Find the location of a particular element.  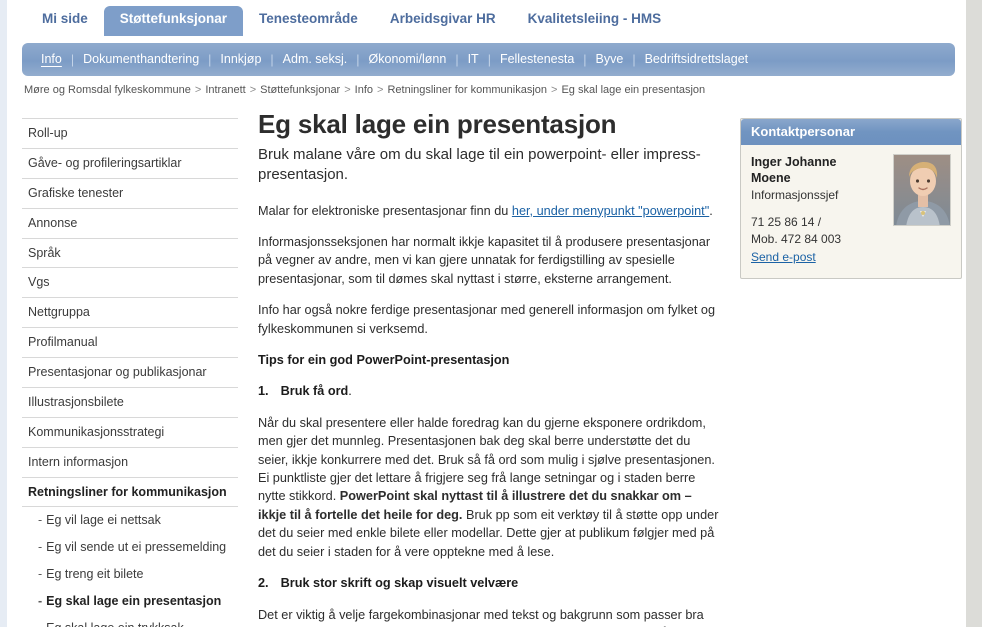

page-left-gutter is located at coordinates (3, 313).